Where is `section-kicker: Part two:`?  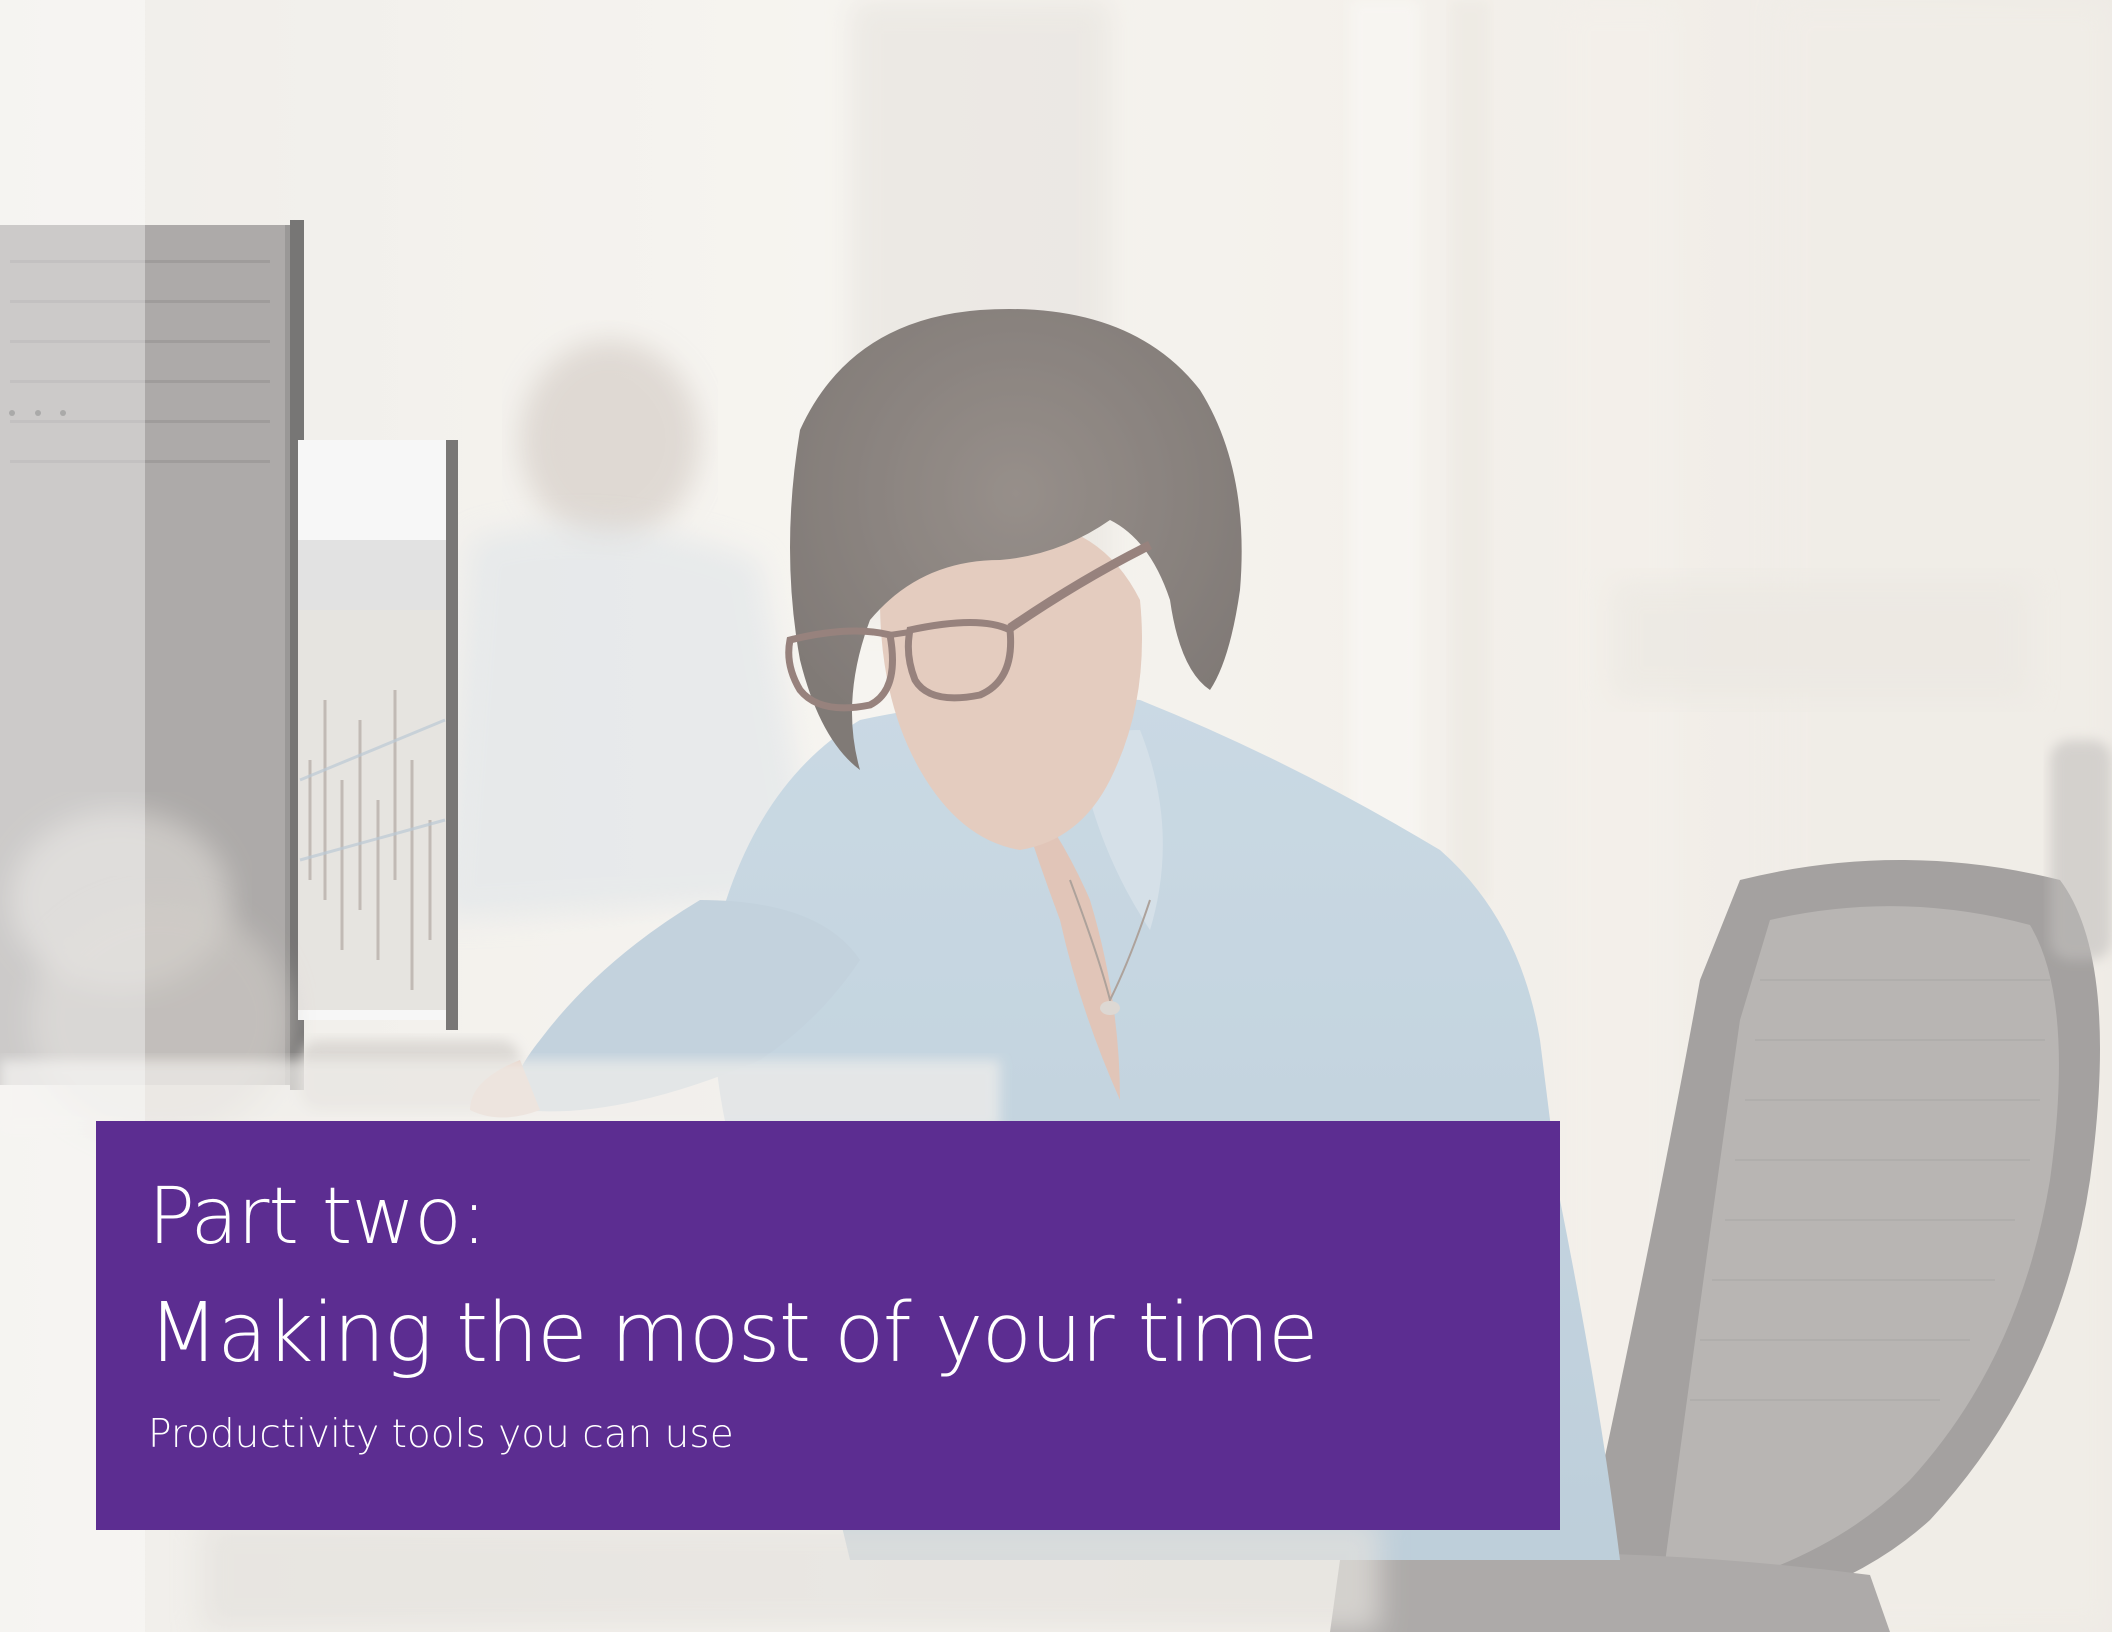 section-kicker: Part two: is located at coordinates (317, 1217).